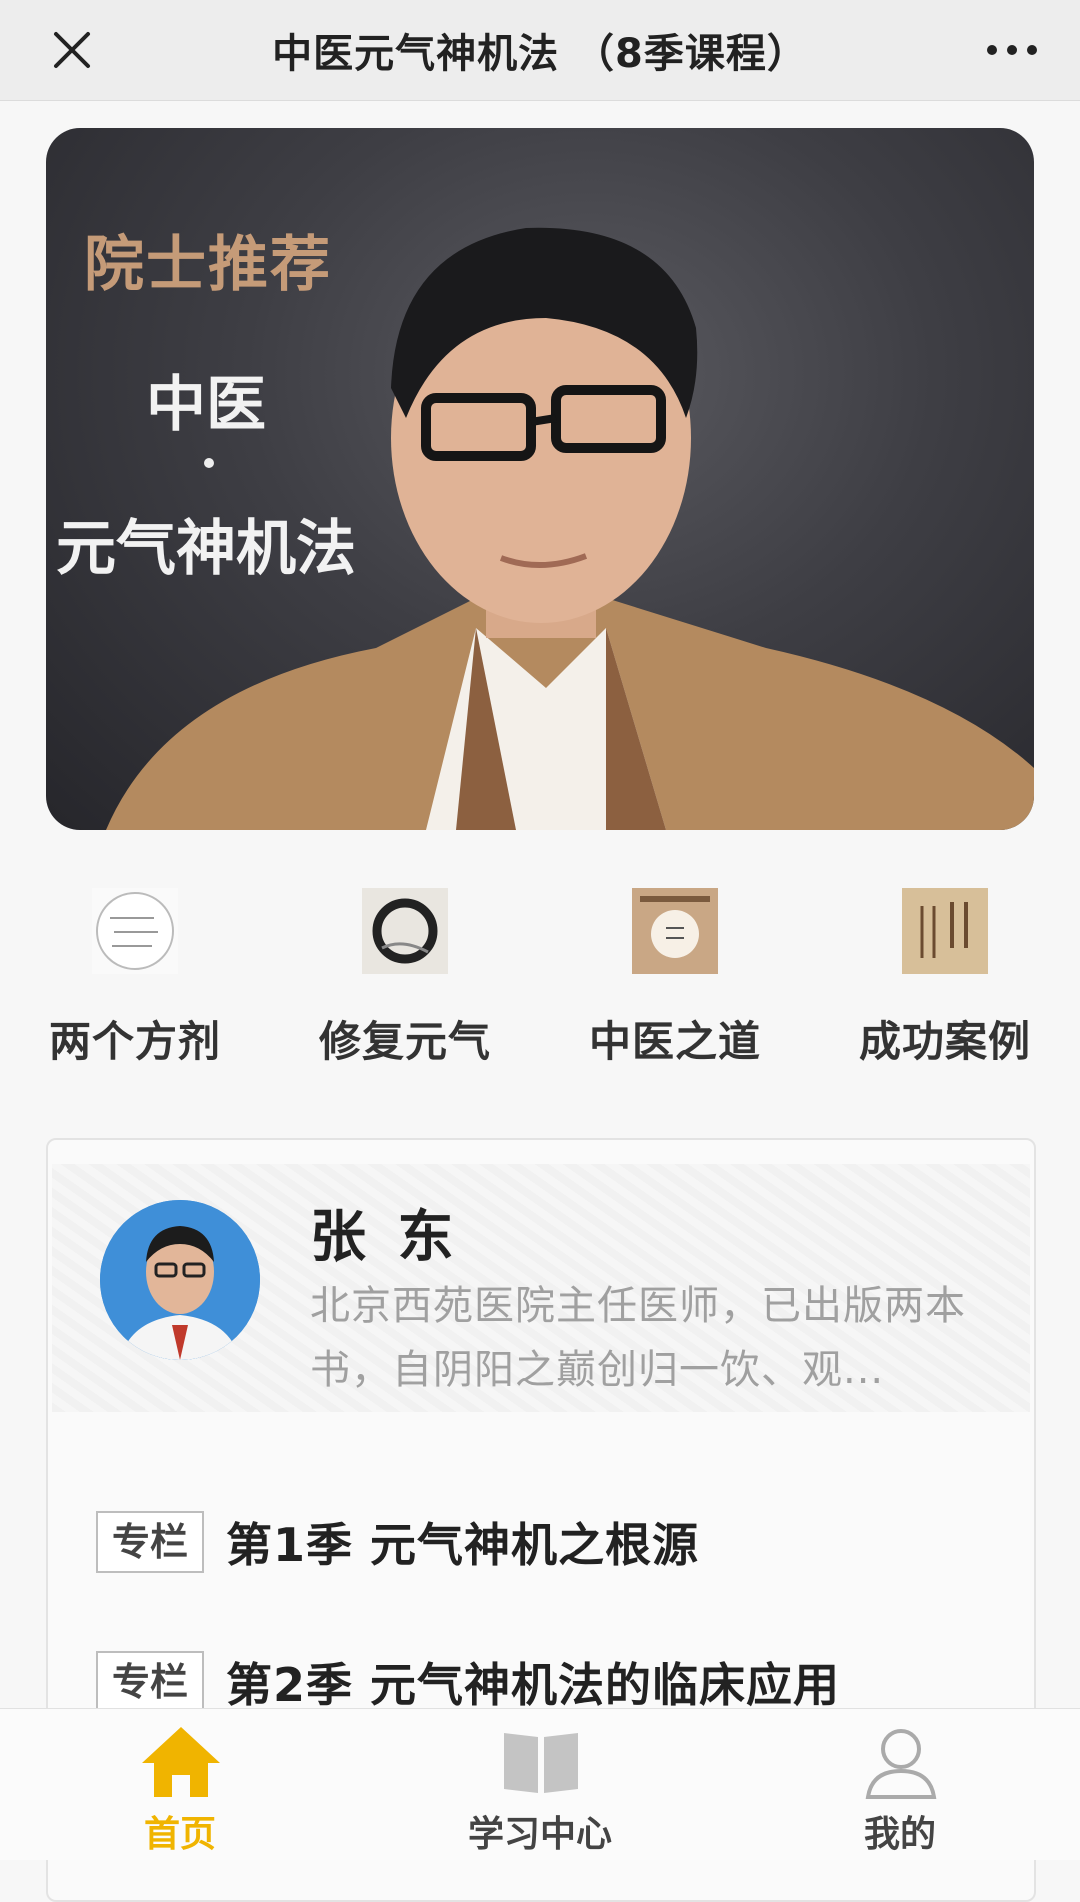 This screenshot has width=1080, height=1902. Describe the element at coordinates (134, 1041) in the screenshot. I see `category-label: 两个方剂` at that location.